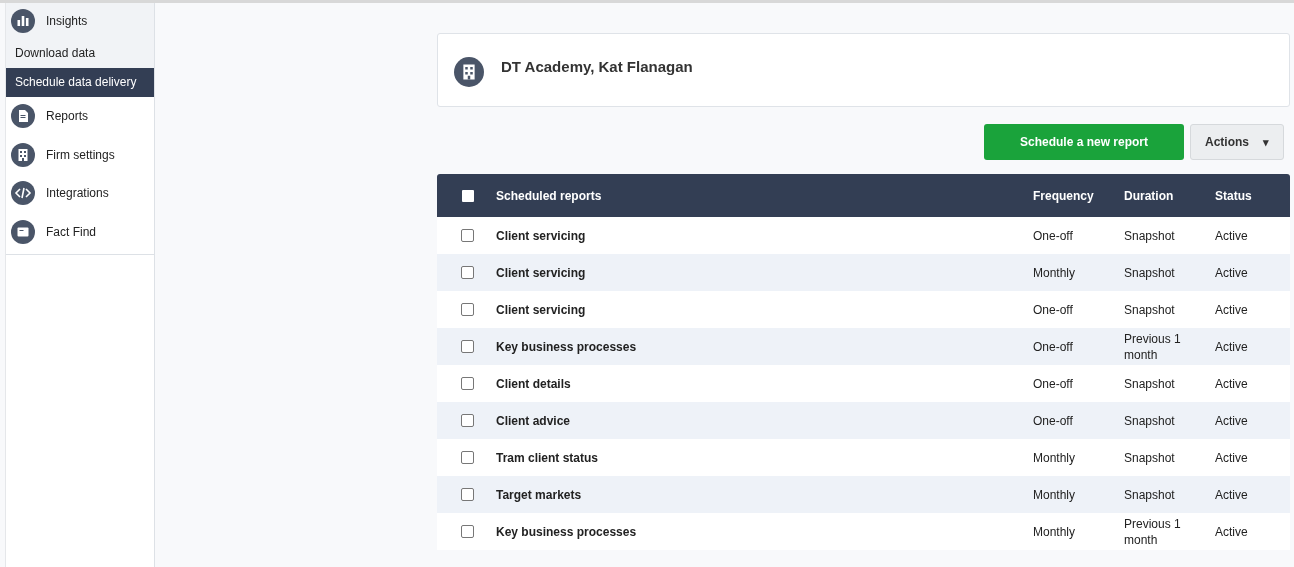  What do you see at coordinates (534, 383) in the screenshot?
I see `table-cell-text: Client details` at bounding box center [534, 383].